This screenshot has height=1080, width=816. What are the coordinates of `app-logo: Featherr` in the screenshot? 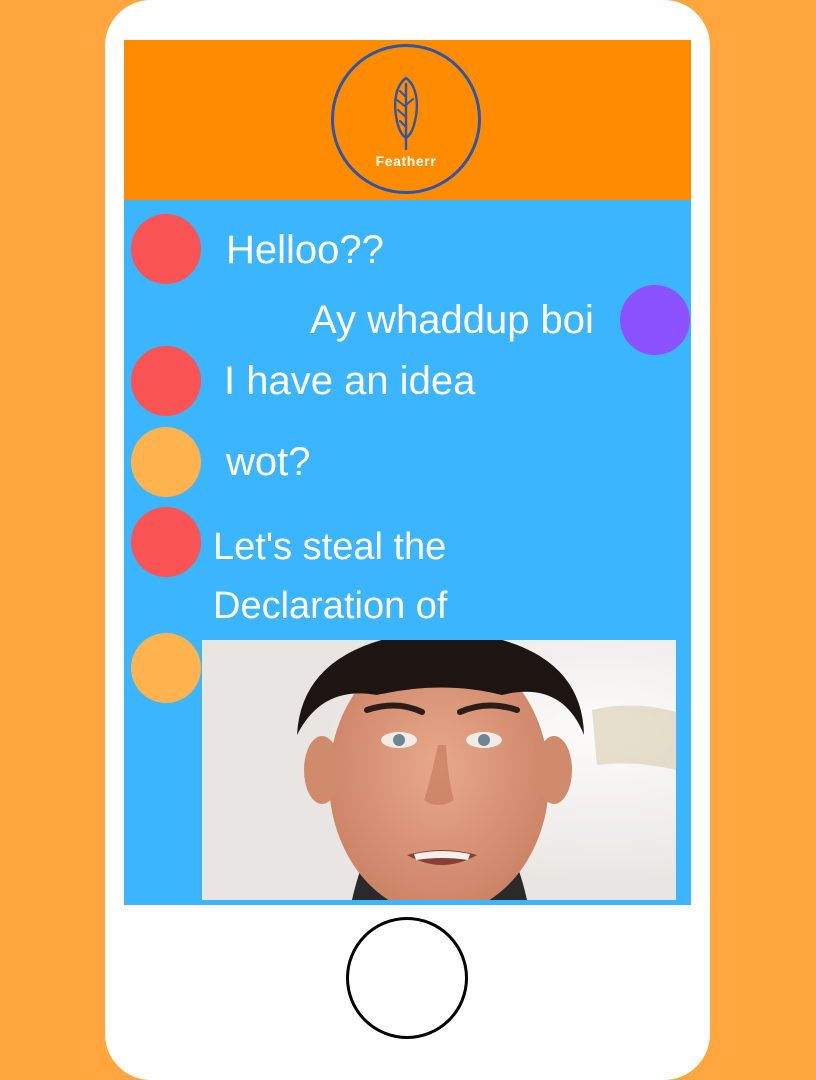 It's located at (406, 119).